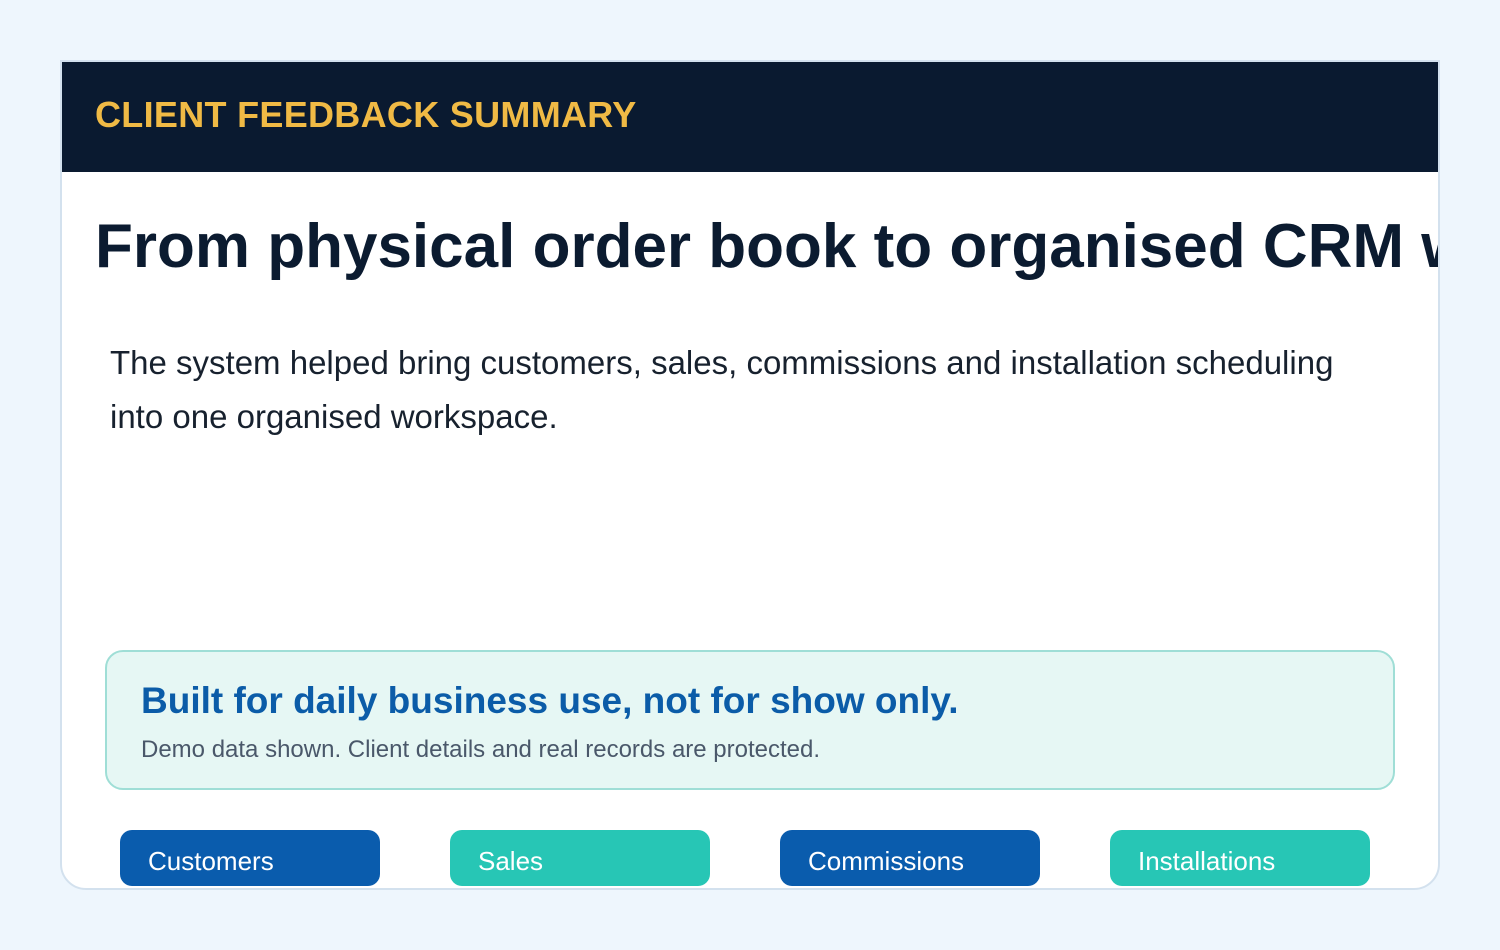  I want to click on module-chip-commissions: Commissions, so click(910, 858).